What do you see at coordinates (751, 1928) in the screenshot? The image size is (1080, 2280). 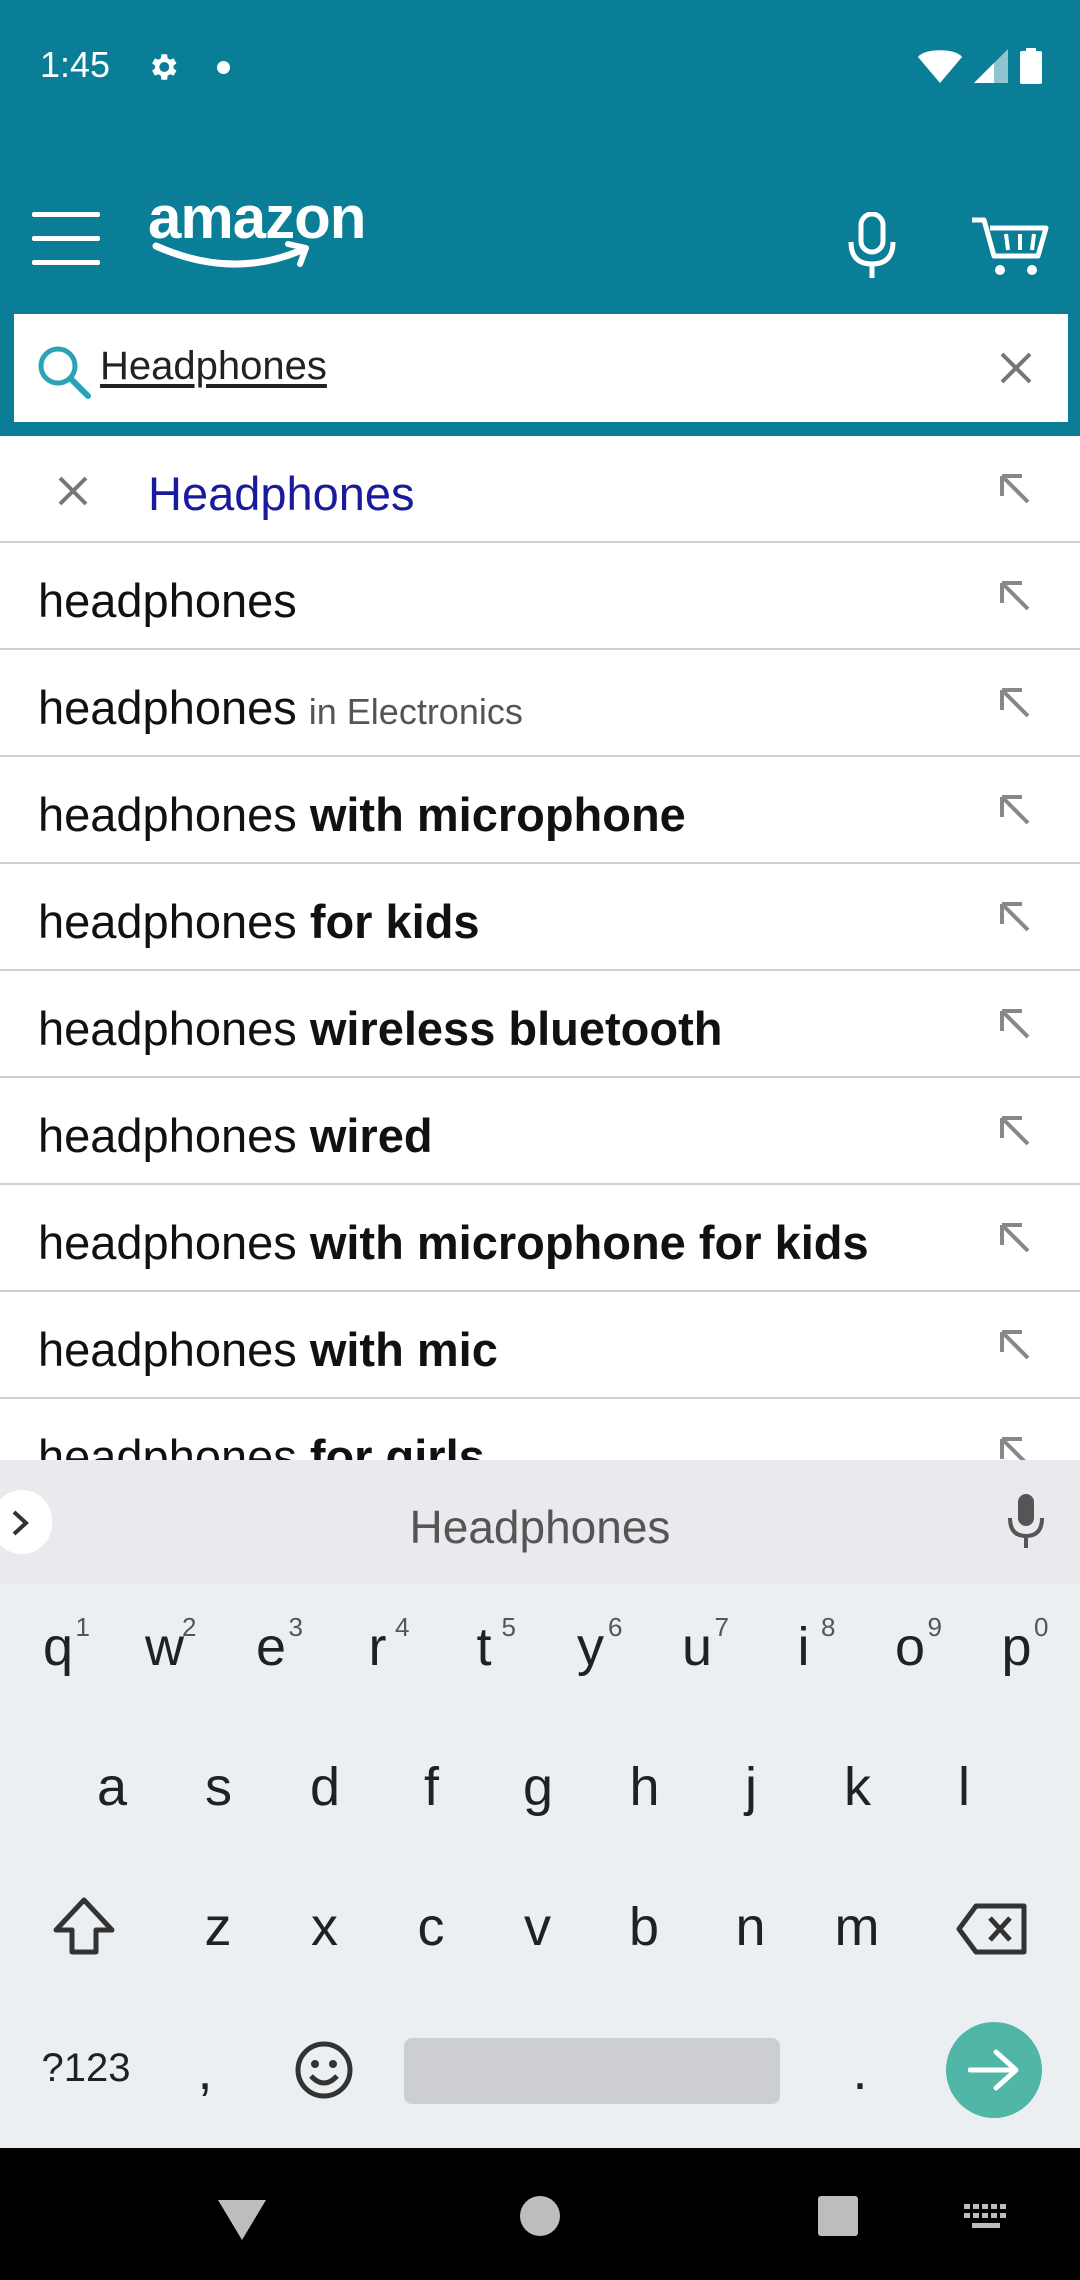 I see `key-n: n` at bounding box center [751, 1928].